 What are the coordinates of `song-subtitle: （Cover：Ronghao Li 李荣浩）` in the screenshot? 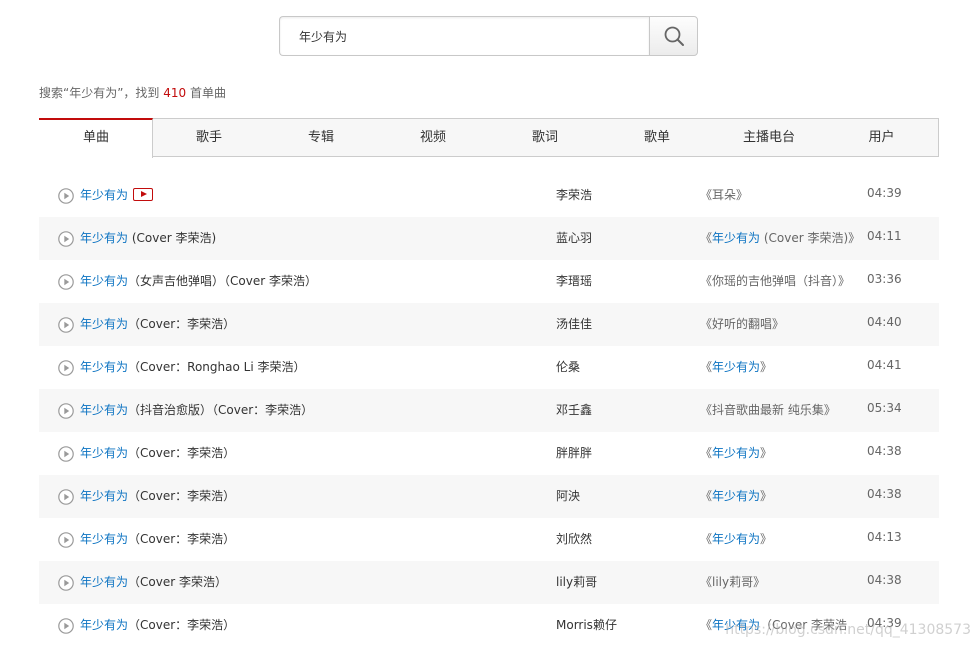 It's located at (217, 367).